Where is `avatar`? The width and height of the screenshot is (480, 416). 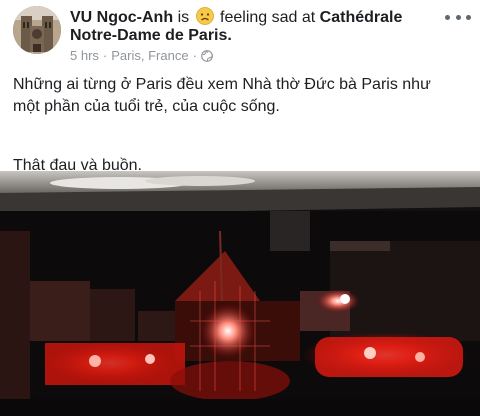 avatar is located at coordinates (37, 30).